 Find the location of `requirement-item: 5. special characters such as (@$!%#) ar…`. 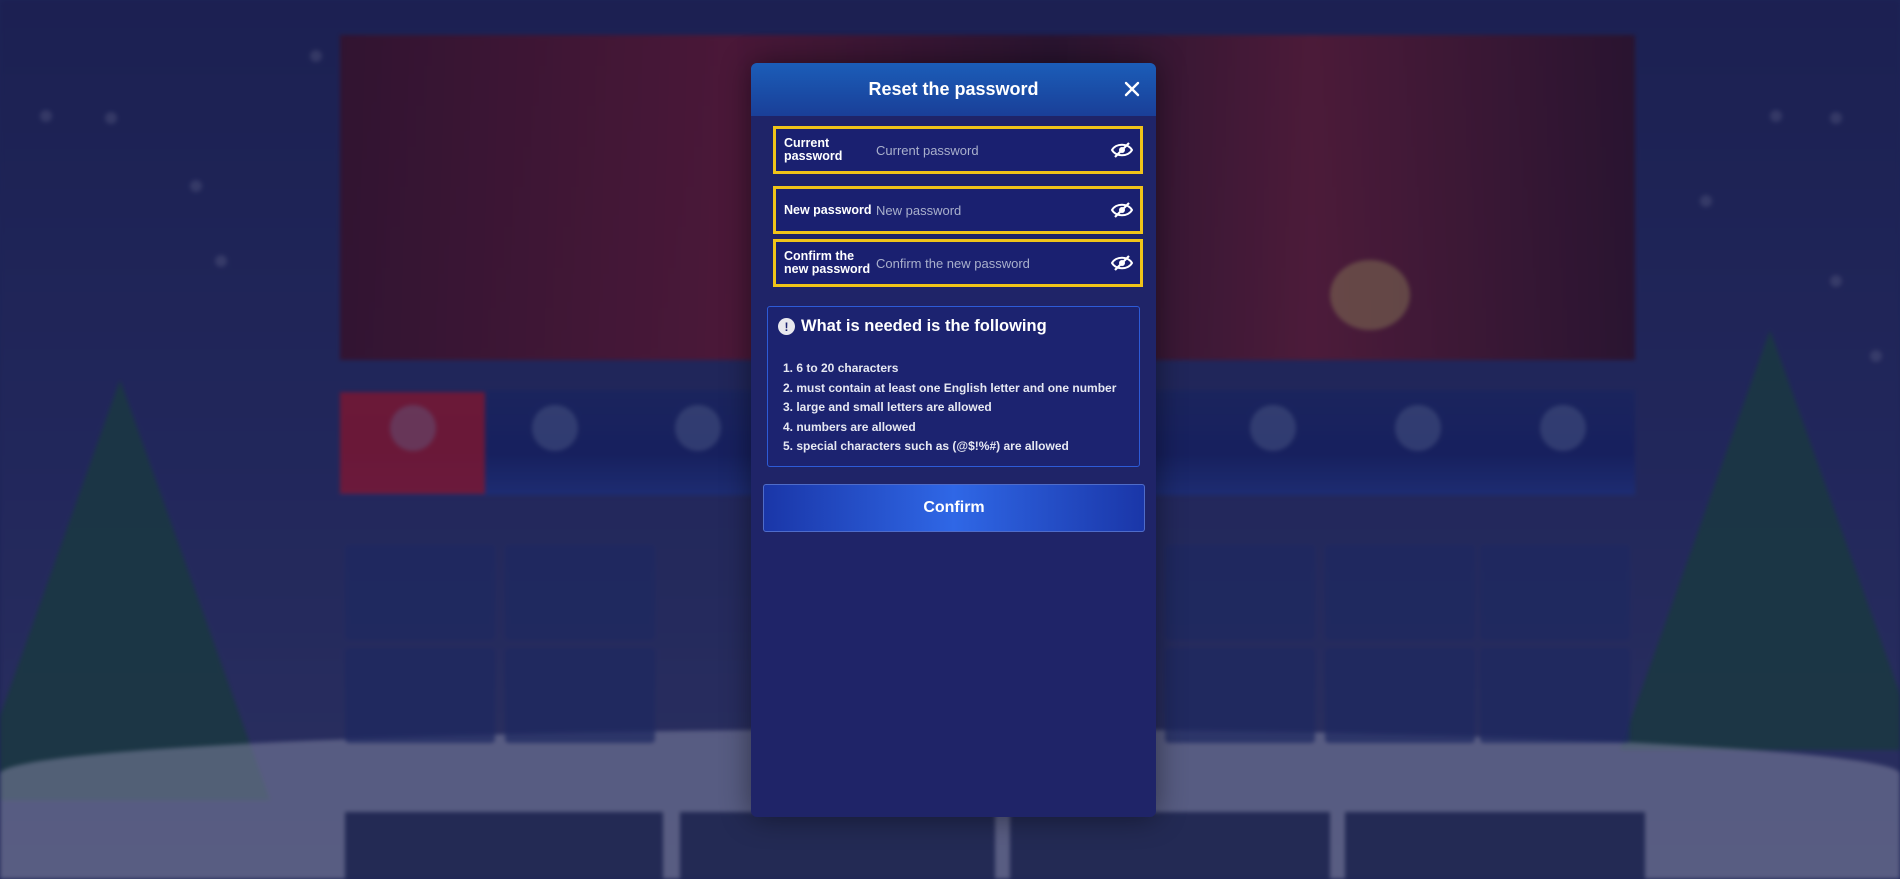

requirement-item: 5. special characters such as (@$!%#) ar… is located at coordinates (926, 446).